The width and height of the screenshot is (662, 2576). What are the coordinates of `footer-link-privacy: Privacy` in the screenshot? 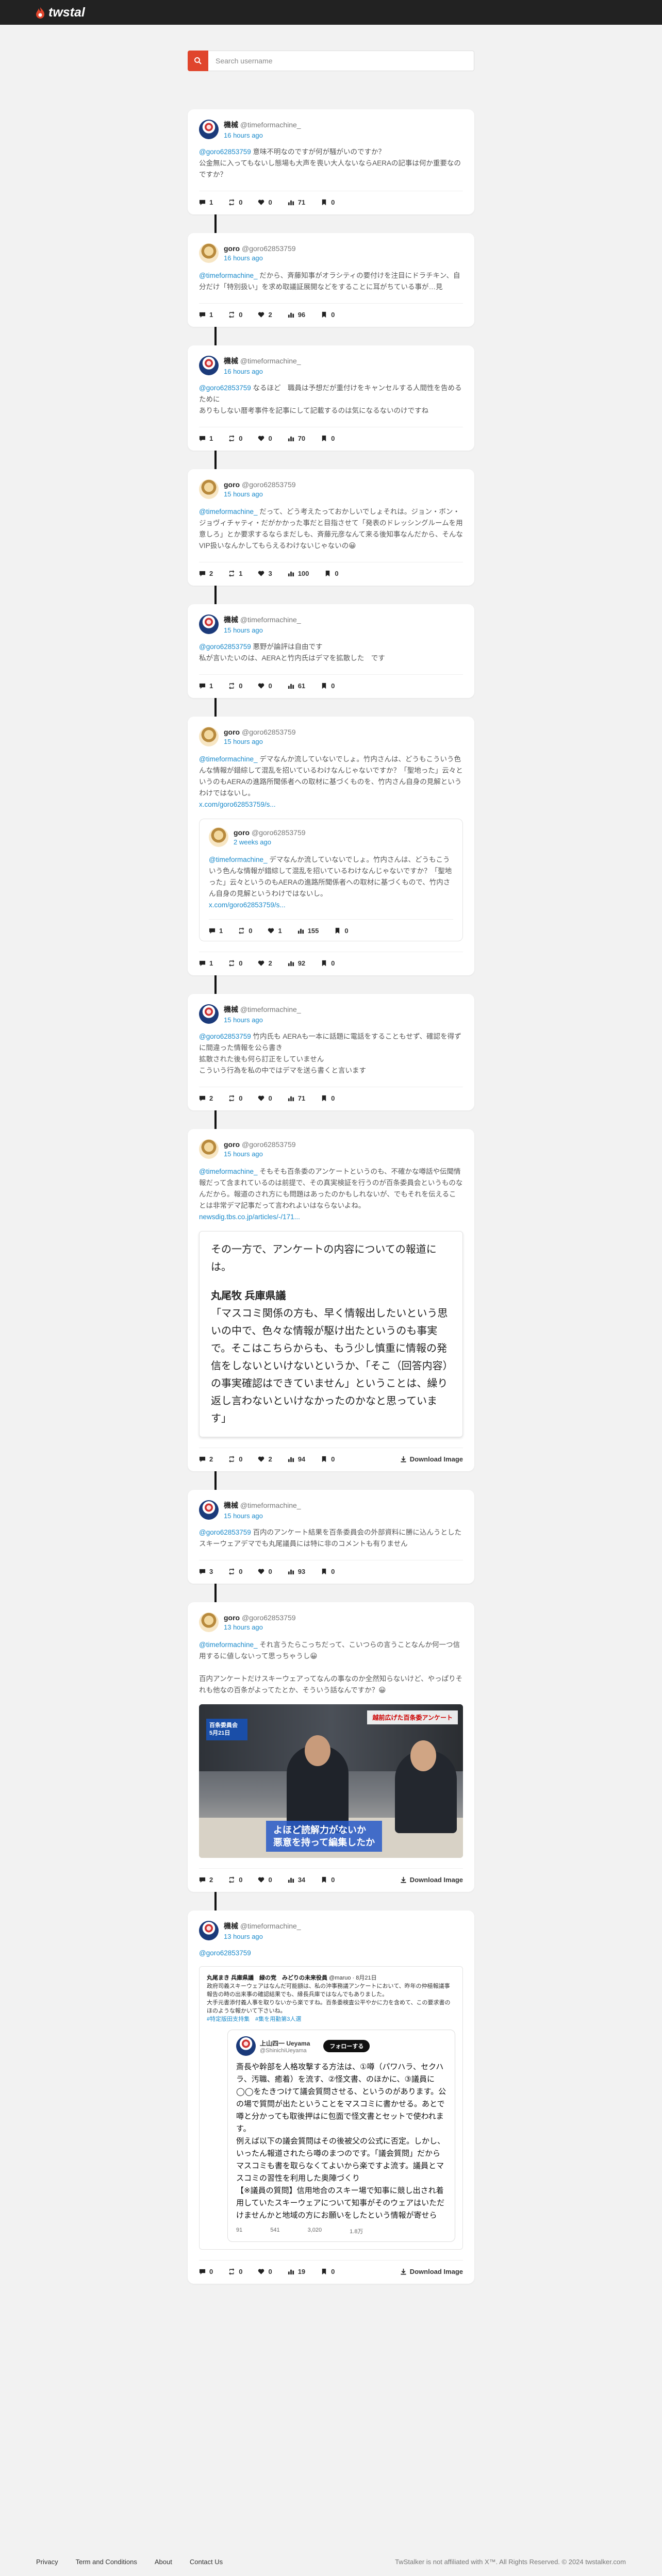 It's located at (47, 2562).